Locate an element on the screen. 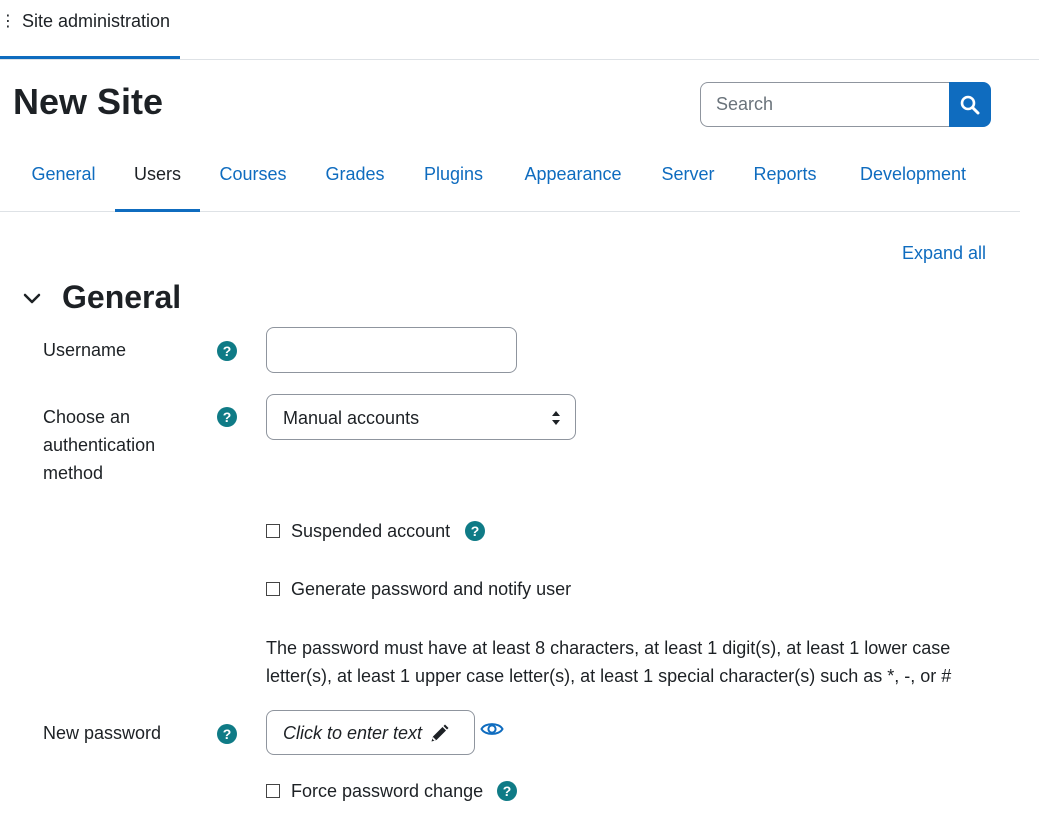 Image resolution: width=1039 pixels, height=823 pixels. generate-password-checkbox is located at coordinates (273, 589).